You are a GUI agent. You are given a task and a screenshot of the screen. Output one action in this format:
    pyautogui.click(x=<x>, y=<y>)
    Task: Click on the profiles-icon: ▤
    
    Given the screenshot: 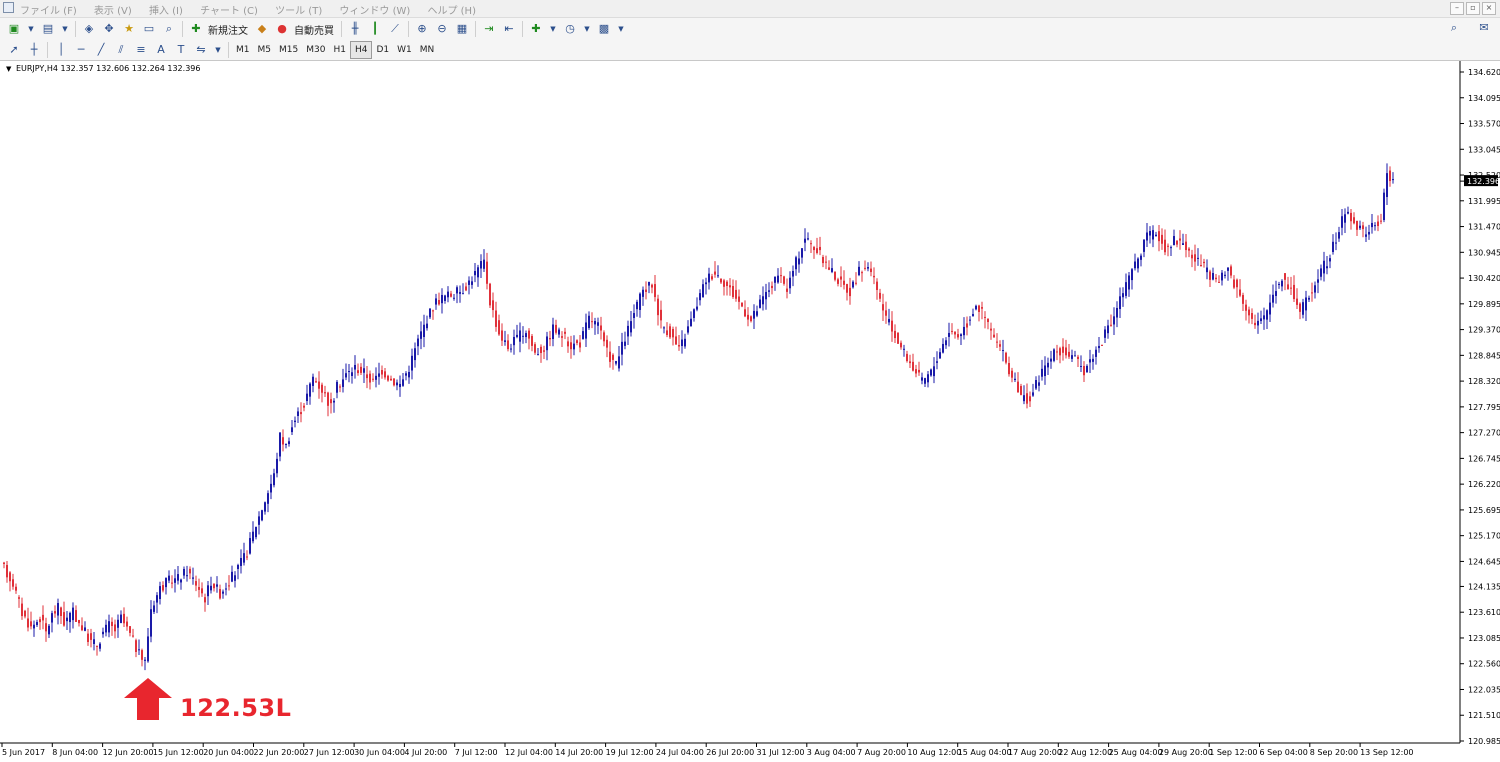 What is the action you would take?
    pyautogui.click(x=48, y=29)
    